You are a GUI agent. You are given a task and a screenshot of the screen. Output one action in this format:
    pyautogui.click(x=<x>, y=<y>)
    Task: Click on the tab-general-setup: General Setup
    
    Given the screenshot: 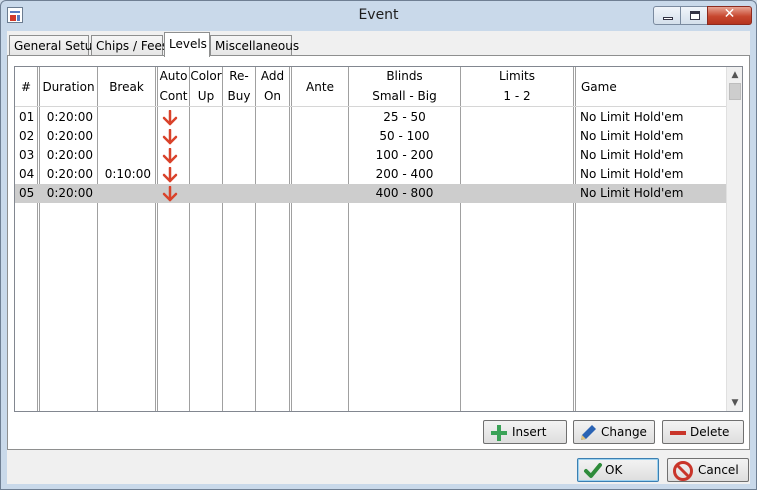 What is the action you would take?
    pyautogui.click(x=54, y=46)
    